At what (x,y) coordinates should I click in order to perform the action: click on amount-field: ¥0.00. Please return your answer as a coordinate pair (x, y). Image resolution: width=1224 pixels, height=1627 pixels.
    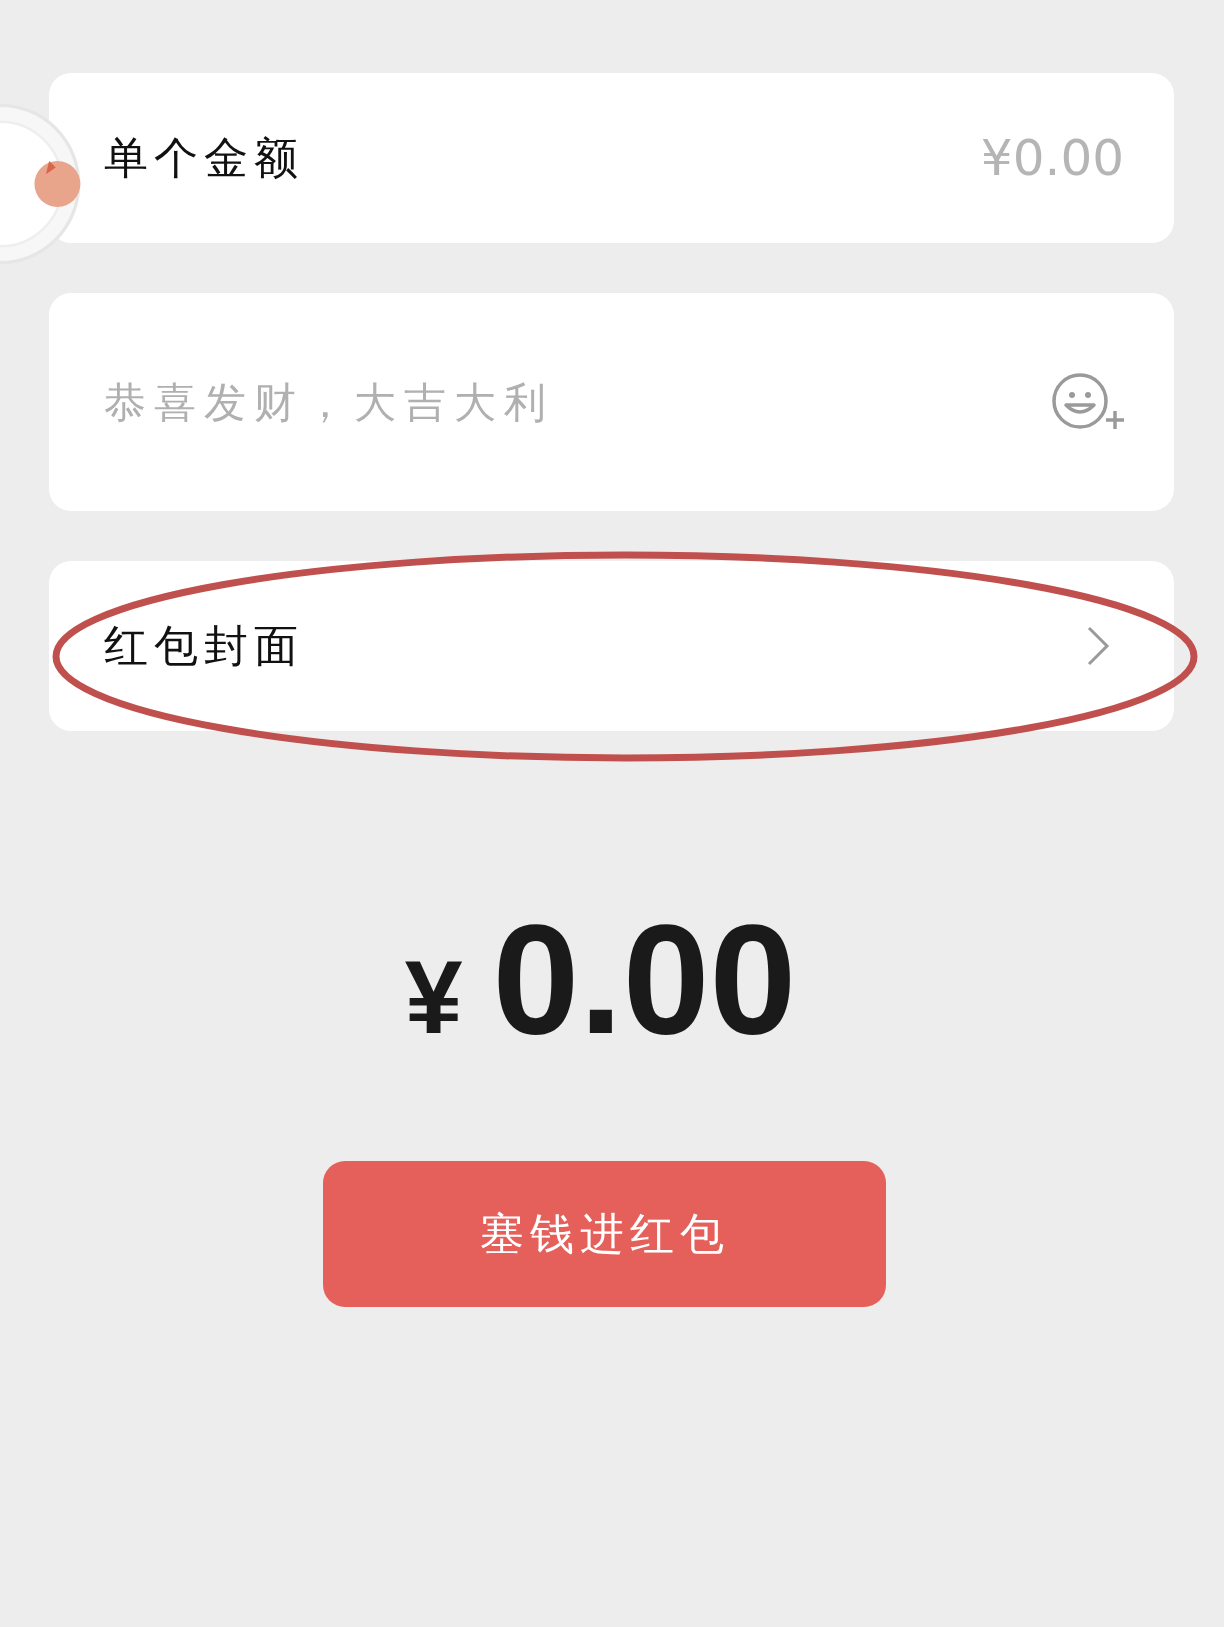
    Looking at the image, I should click on (1052, 158).